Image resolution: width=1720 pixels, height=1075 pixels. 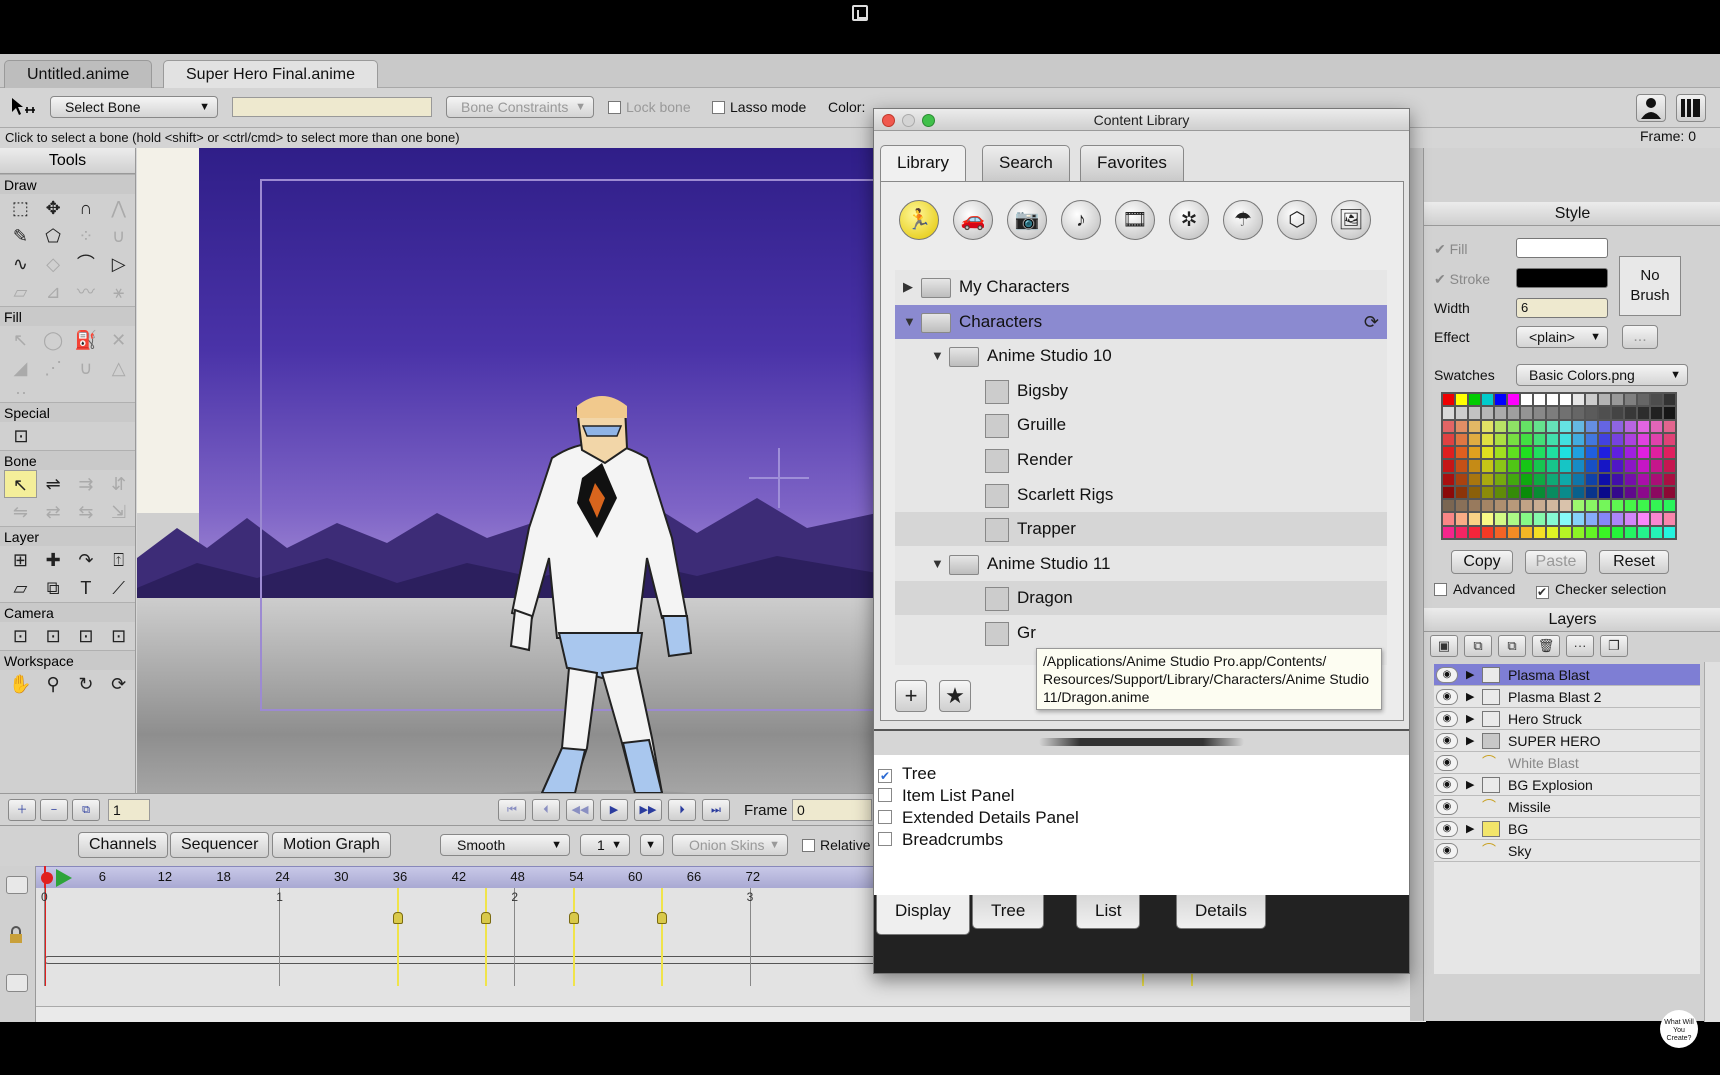 What do you see at coordinates (1562, 308) in the screenshot?
I see `width-field: 6` at bounding box center [1562, 308].